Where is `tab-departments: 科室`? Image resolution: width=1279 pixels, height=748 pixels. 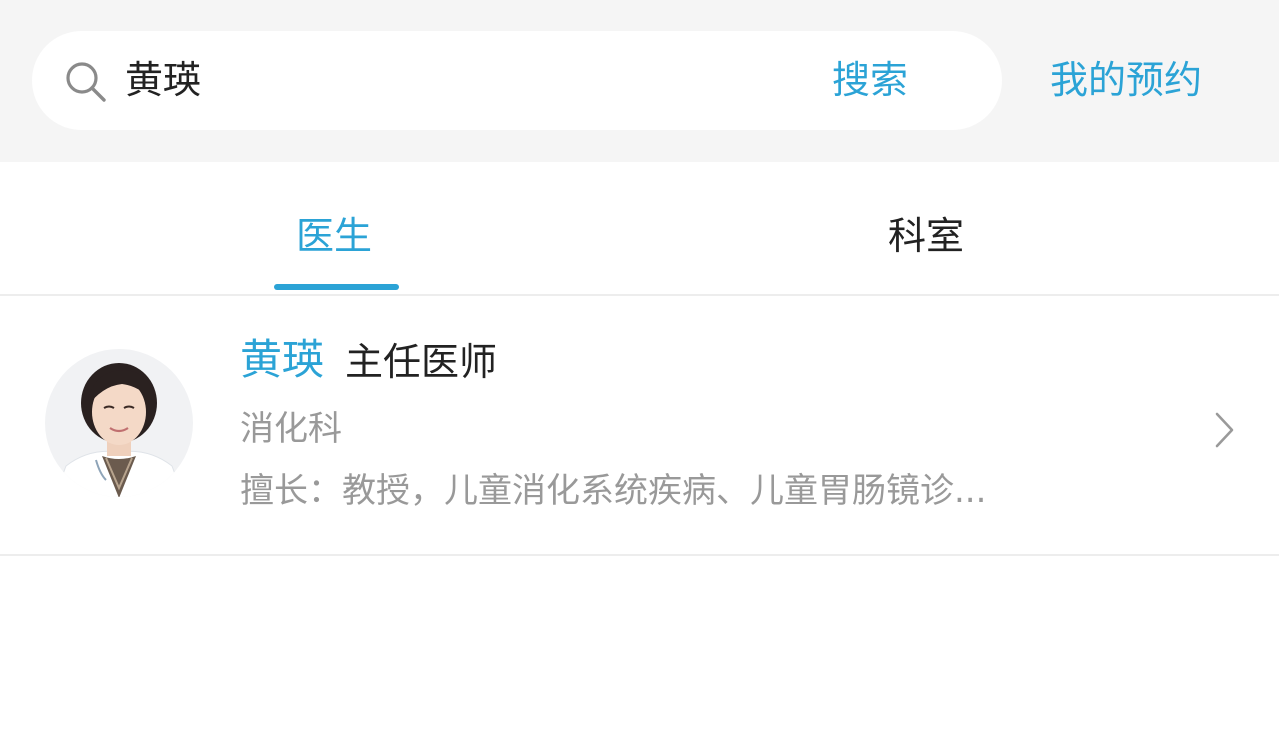
tab-departments: 科室 is located at coordinates (926, 236).